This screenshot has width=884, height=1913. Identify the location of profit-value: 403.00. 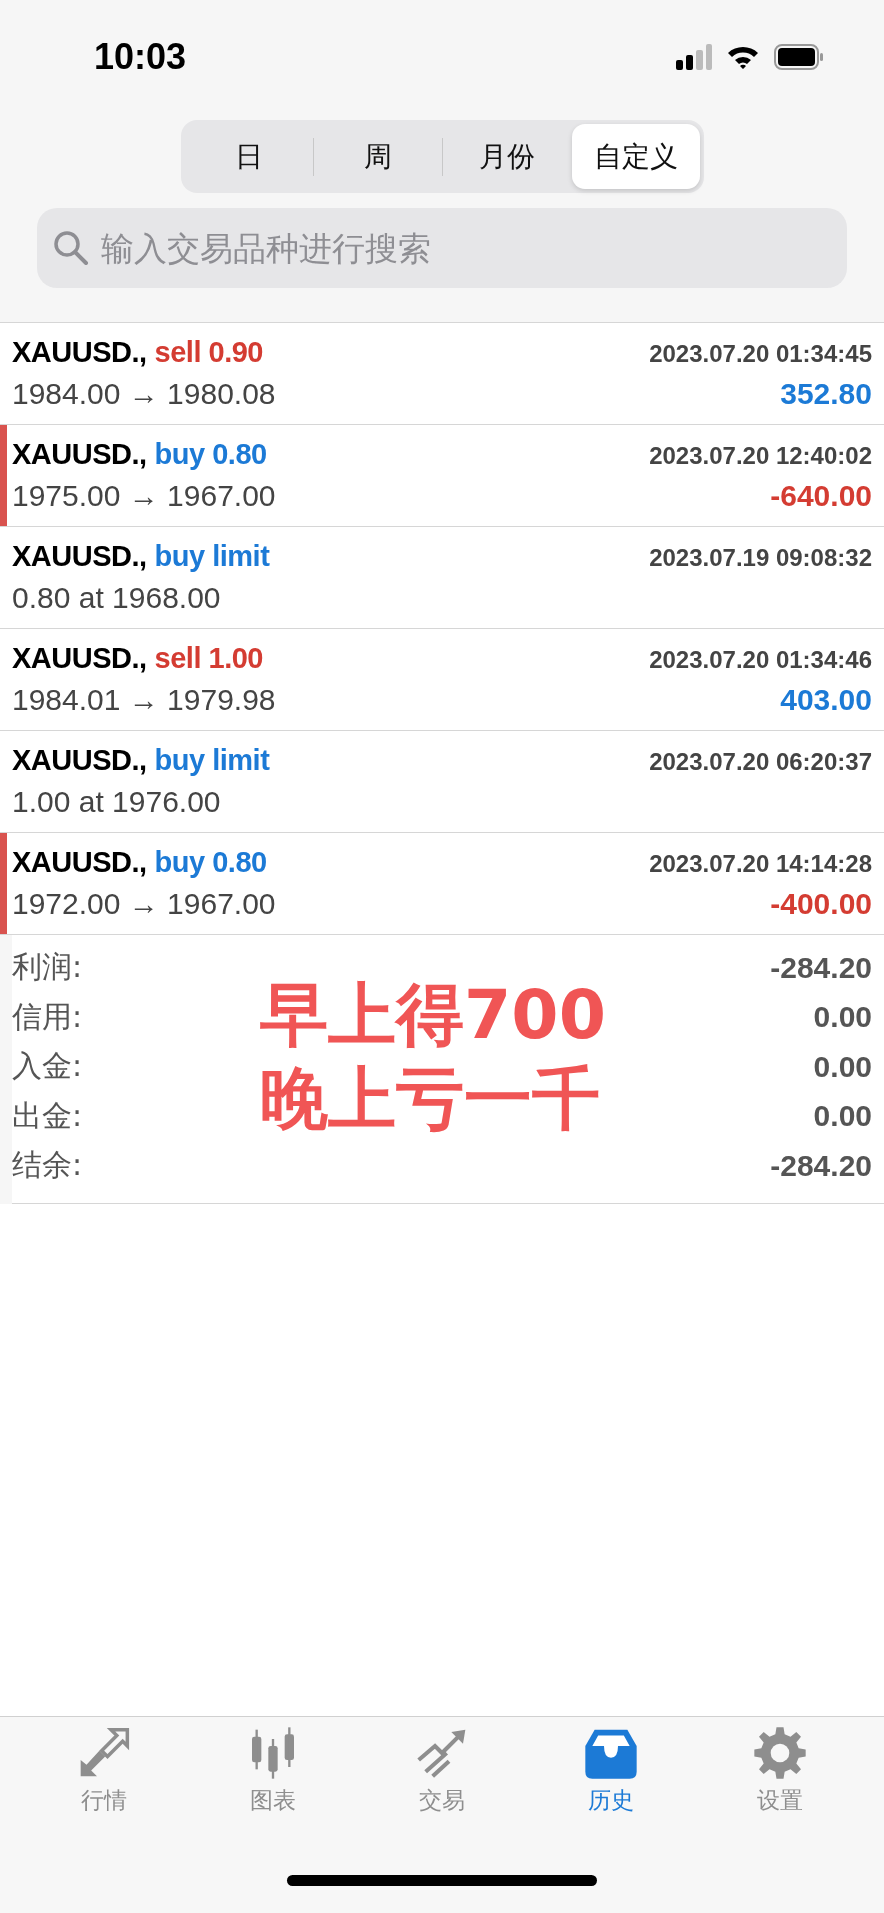
(826, 700).